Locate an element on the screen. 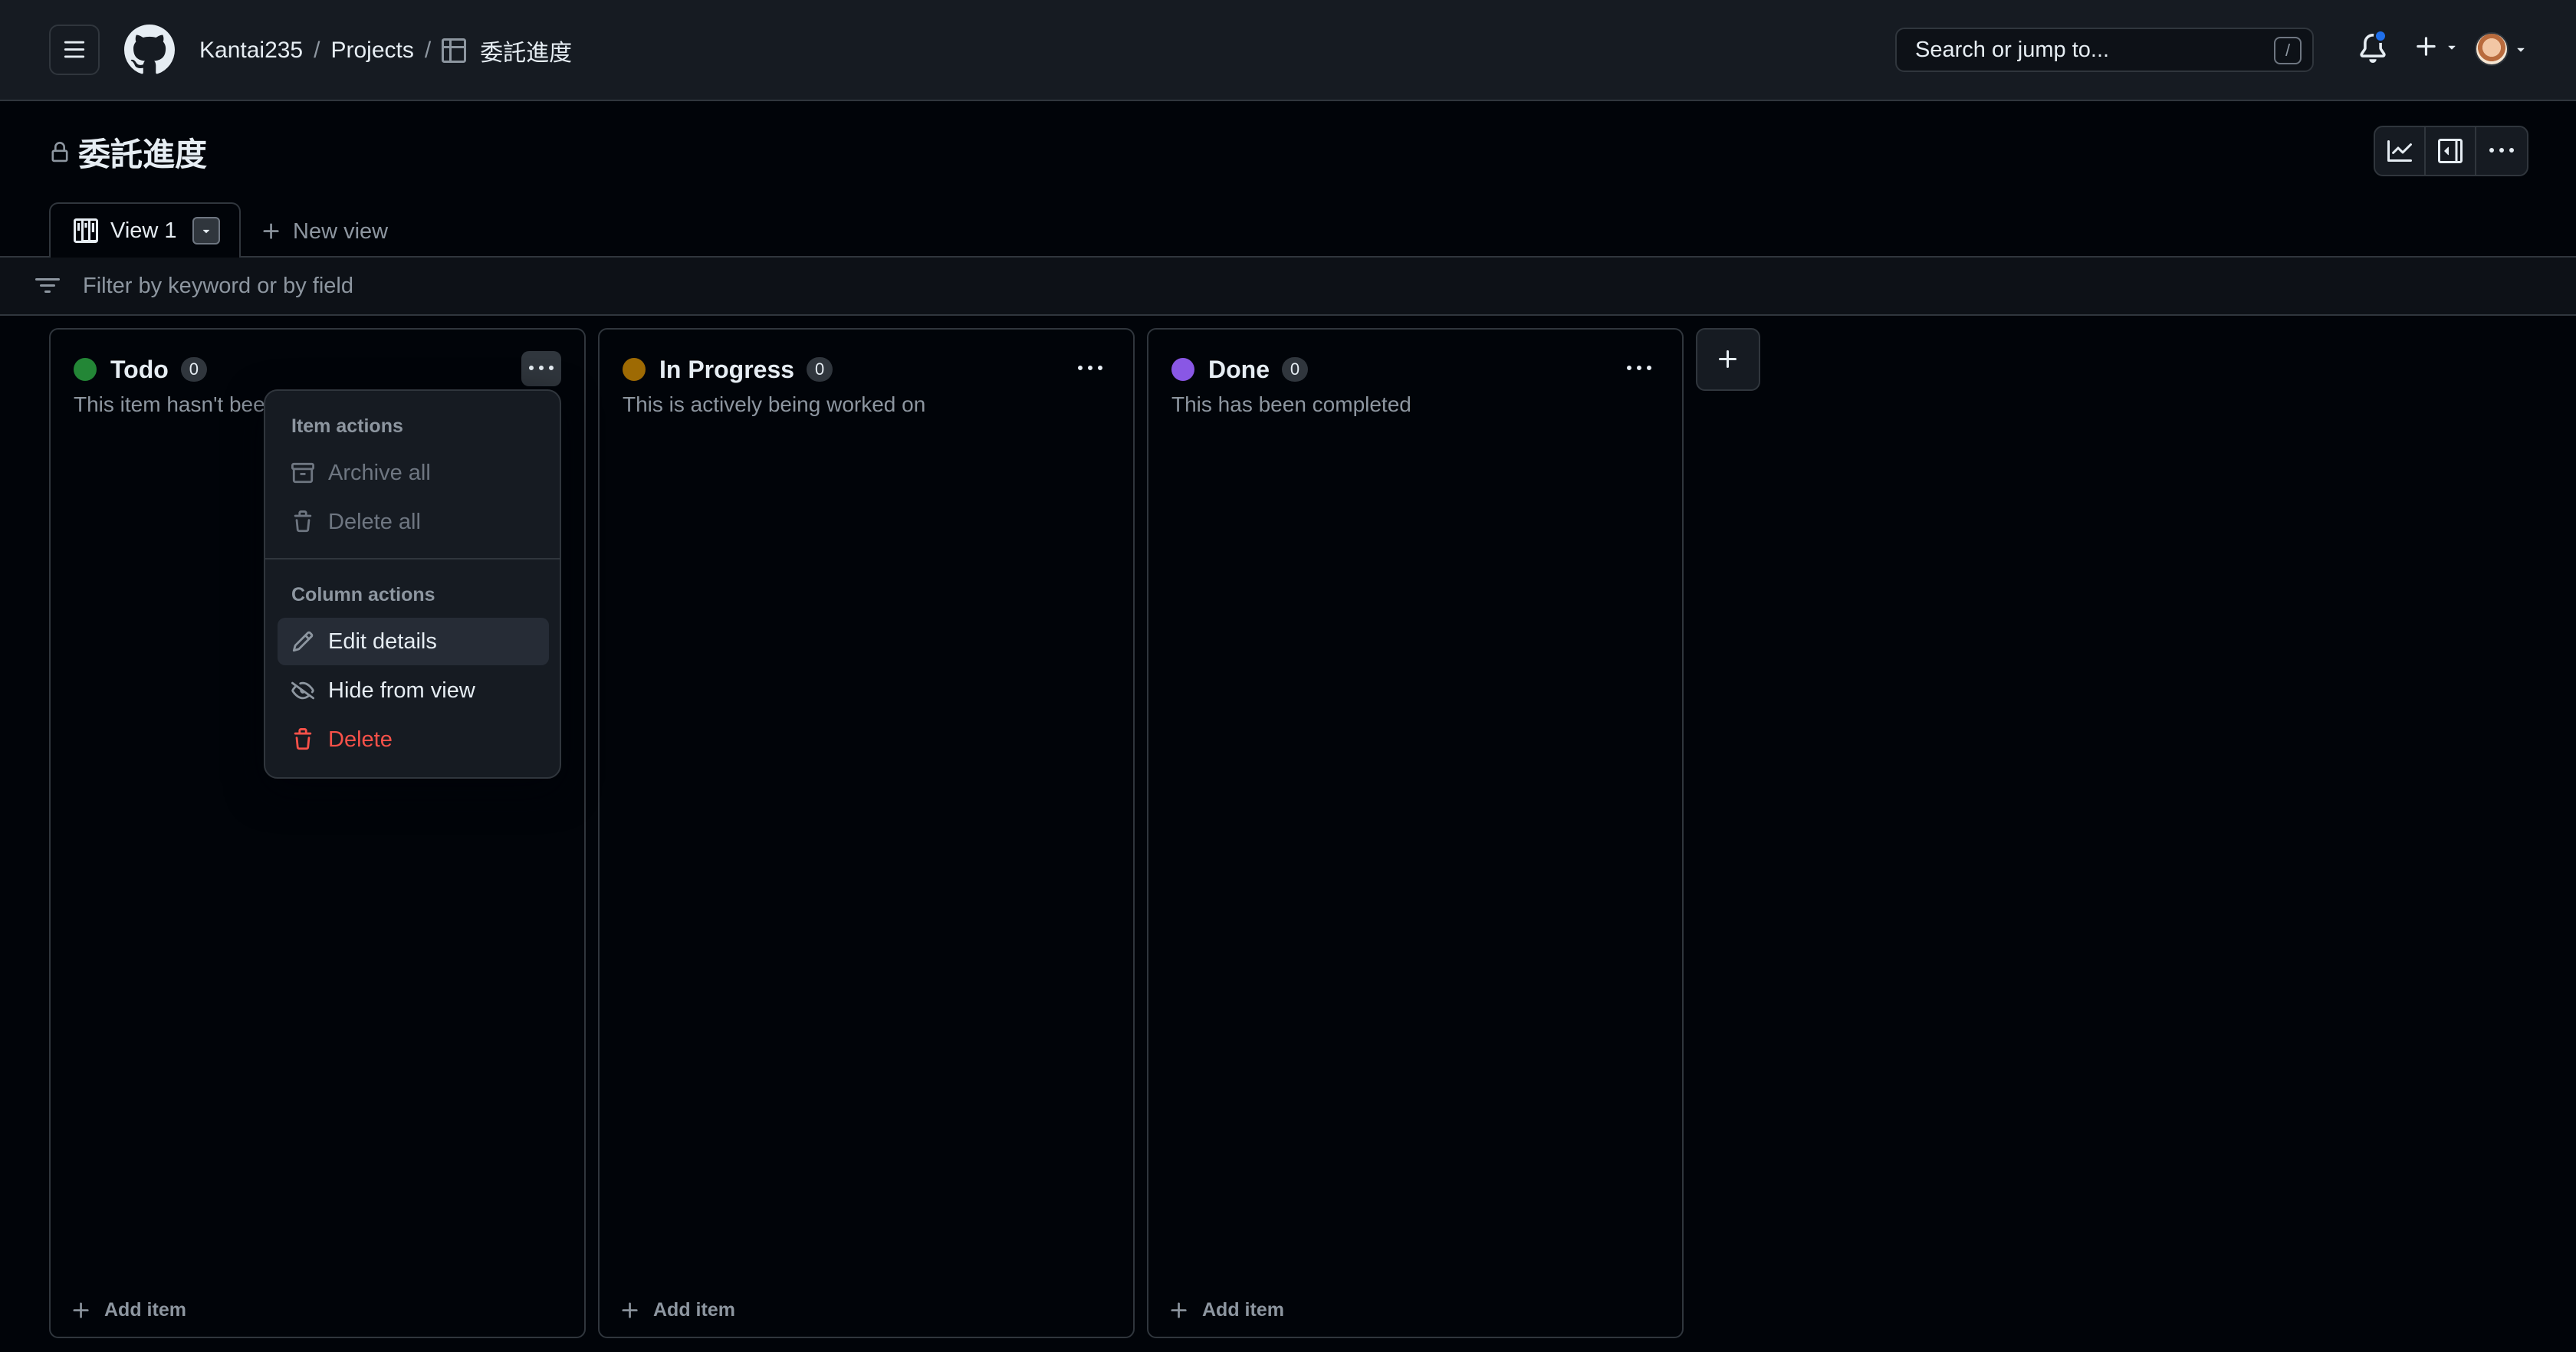 The width and height of the screenshot is (2576, 1352). user-menu is located at coordinates (2502, 49).